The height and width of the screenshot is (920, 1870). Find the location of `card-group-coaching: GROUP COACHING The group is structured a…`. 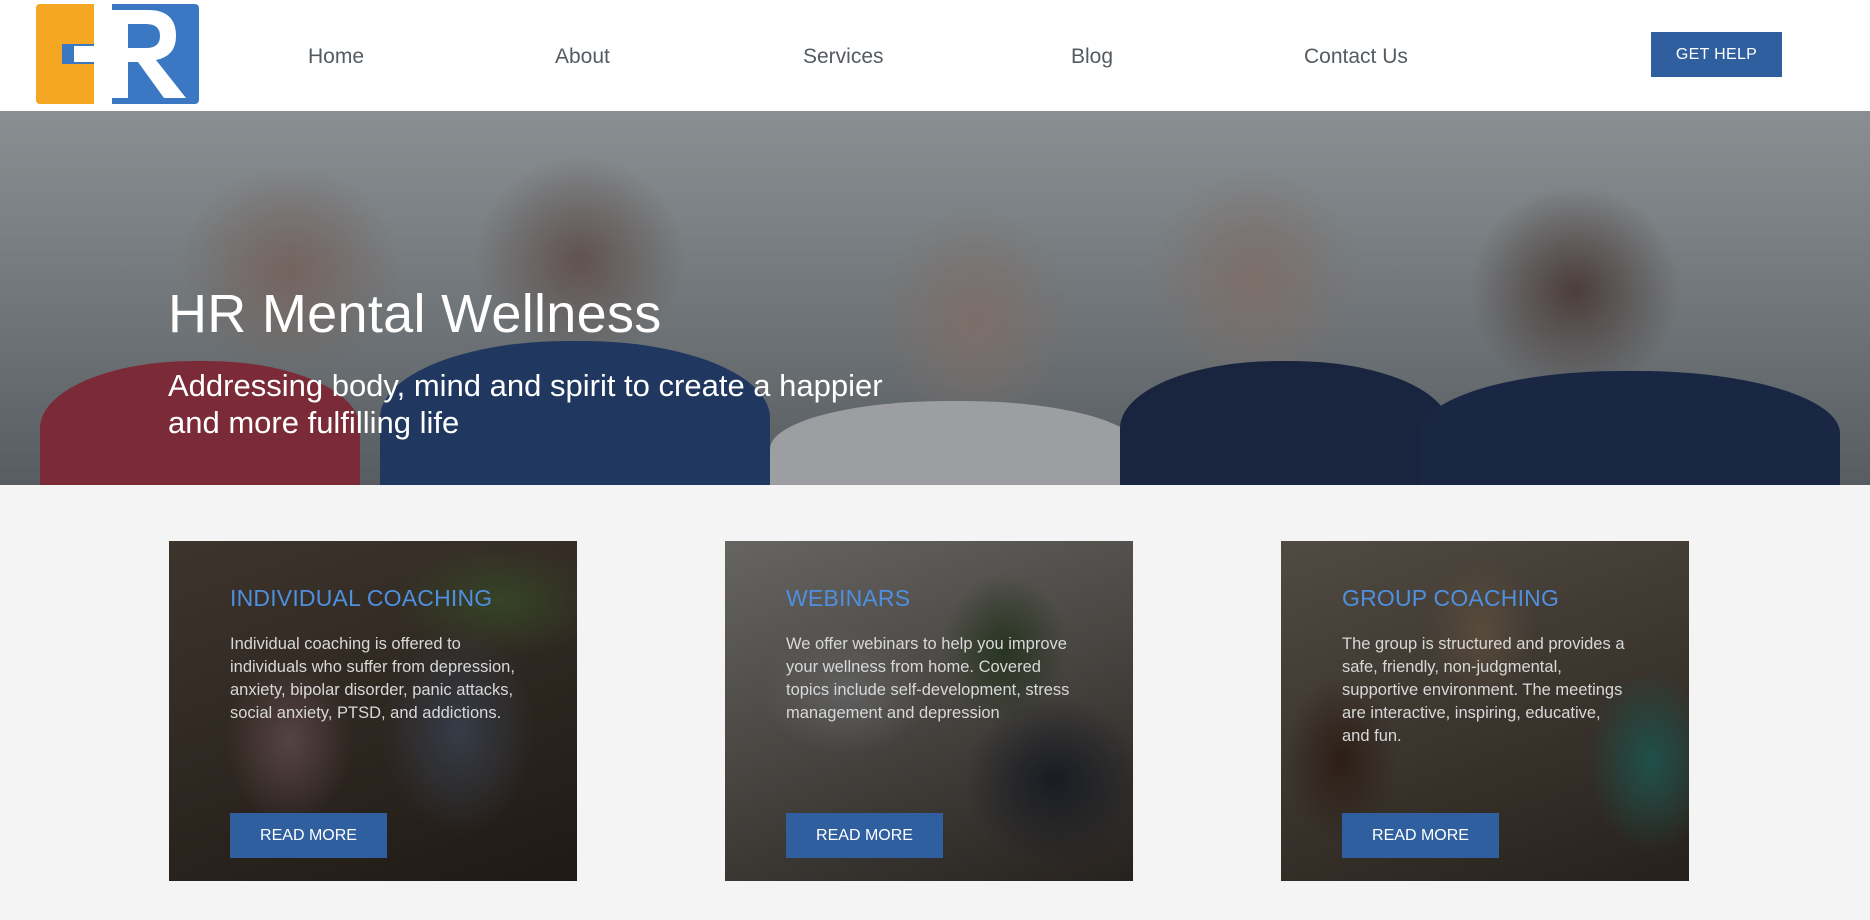

card-group-coaching: GROUP COACHING The group is structured a… is located at coordinates (1485, 711).